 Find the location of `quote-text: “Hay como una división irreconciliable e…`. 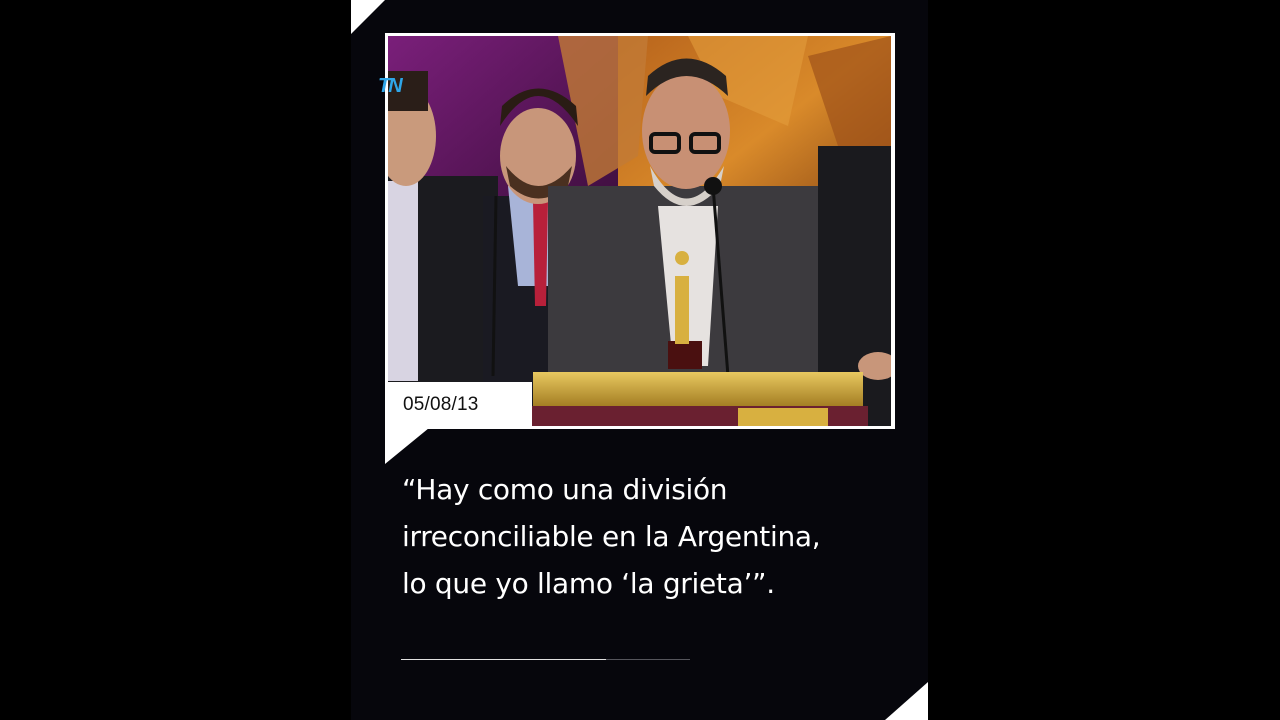

quote-text: “Hay como una división irreconciliable e… is located at coordinates (652, 536).